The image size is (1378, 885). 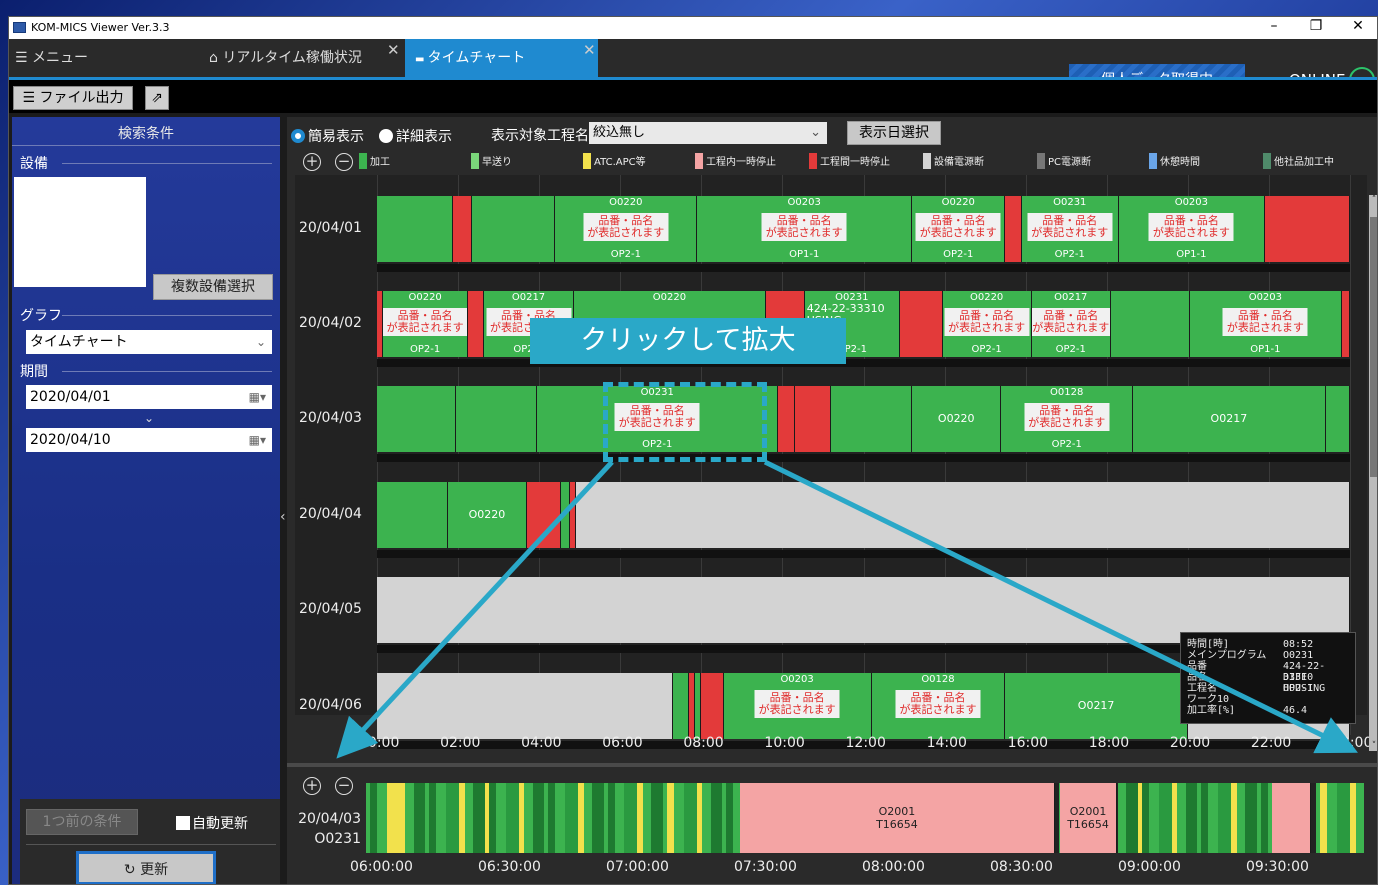 What do you see at coordinates (157, 98) in the screenshot?
I see `export-button: ⇗` at bounding box center [157, 98].